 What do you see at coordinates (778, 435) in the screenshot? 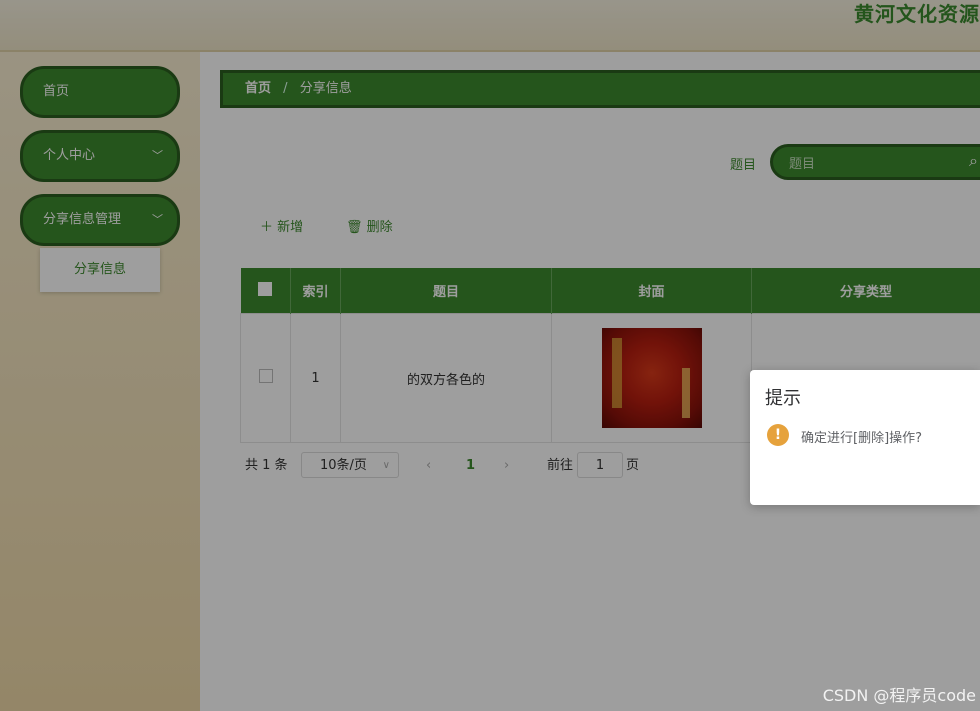
I see `warning-icon: !` at bounding box center [778, 435].